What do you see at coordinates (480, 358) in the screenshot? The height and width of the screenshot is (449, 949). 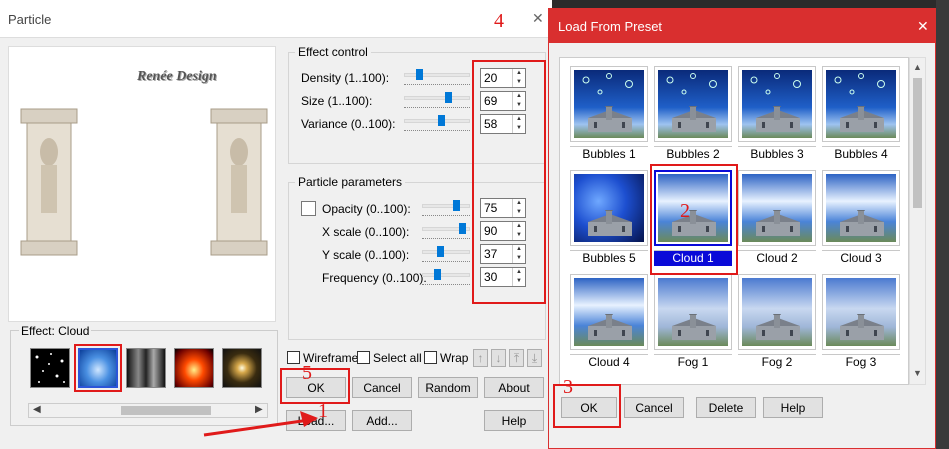 I see `move-up-icon: ↑` at bounding box center [480, 358].